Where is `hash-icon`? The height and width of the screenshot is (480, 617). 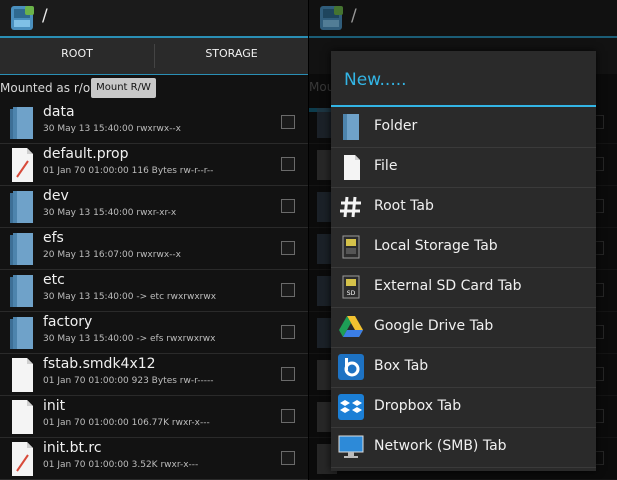
hash-icon is located at coordinates (350, 207).